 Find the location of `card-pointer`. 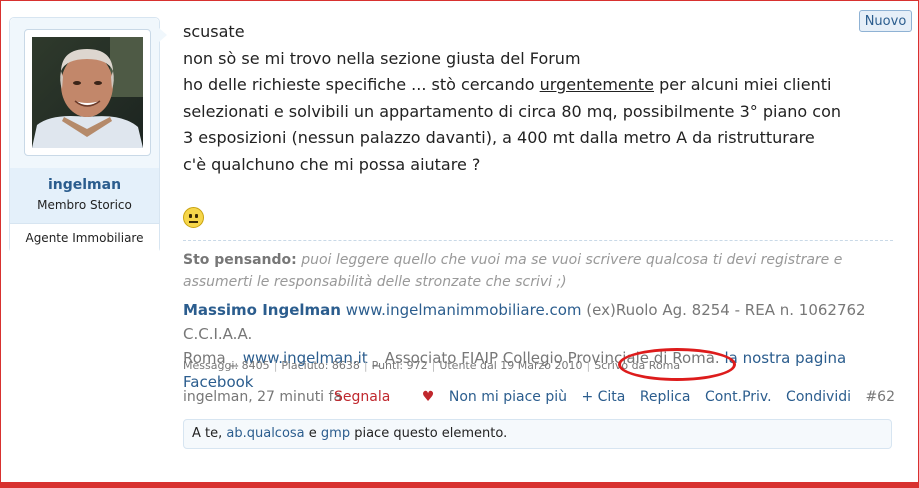

card-pointer is located at coordinates (163, 35).